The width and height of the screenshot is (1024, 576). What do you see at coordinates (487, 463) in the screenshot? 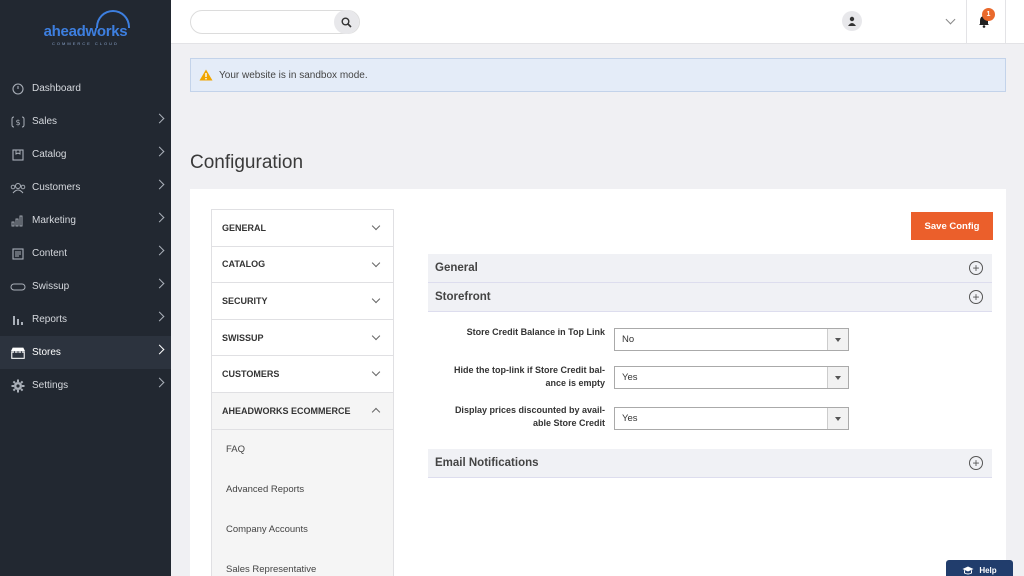
I see `section-title: Email Notifications` at bounding box center [487, 463].